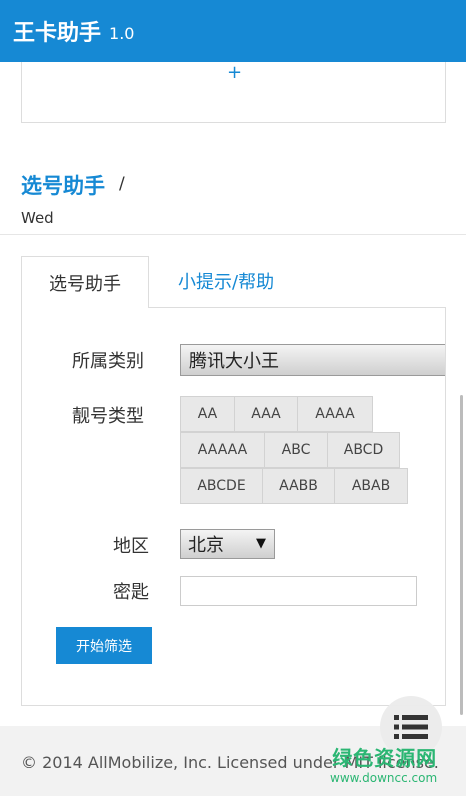 Image resolution: width=466 pixels, height=796 pixels. I want to click on plus-icon: +, so click(234, 72).